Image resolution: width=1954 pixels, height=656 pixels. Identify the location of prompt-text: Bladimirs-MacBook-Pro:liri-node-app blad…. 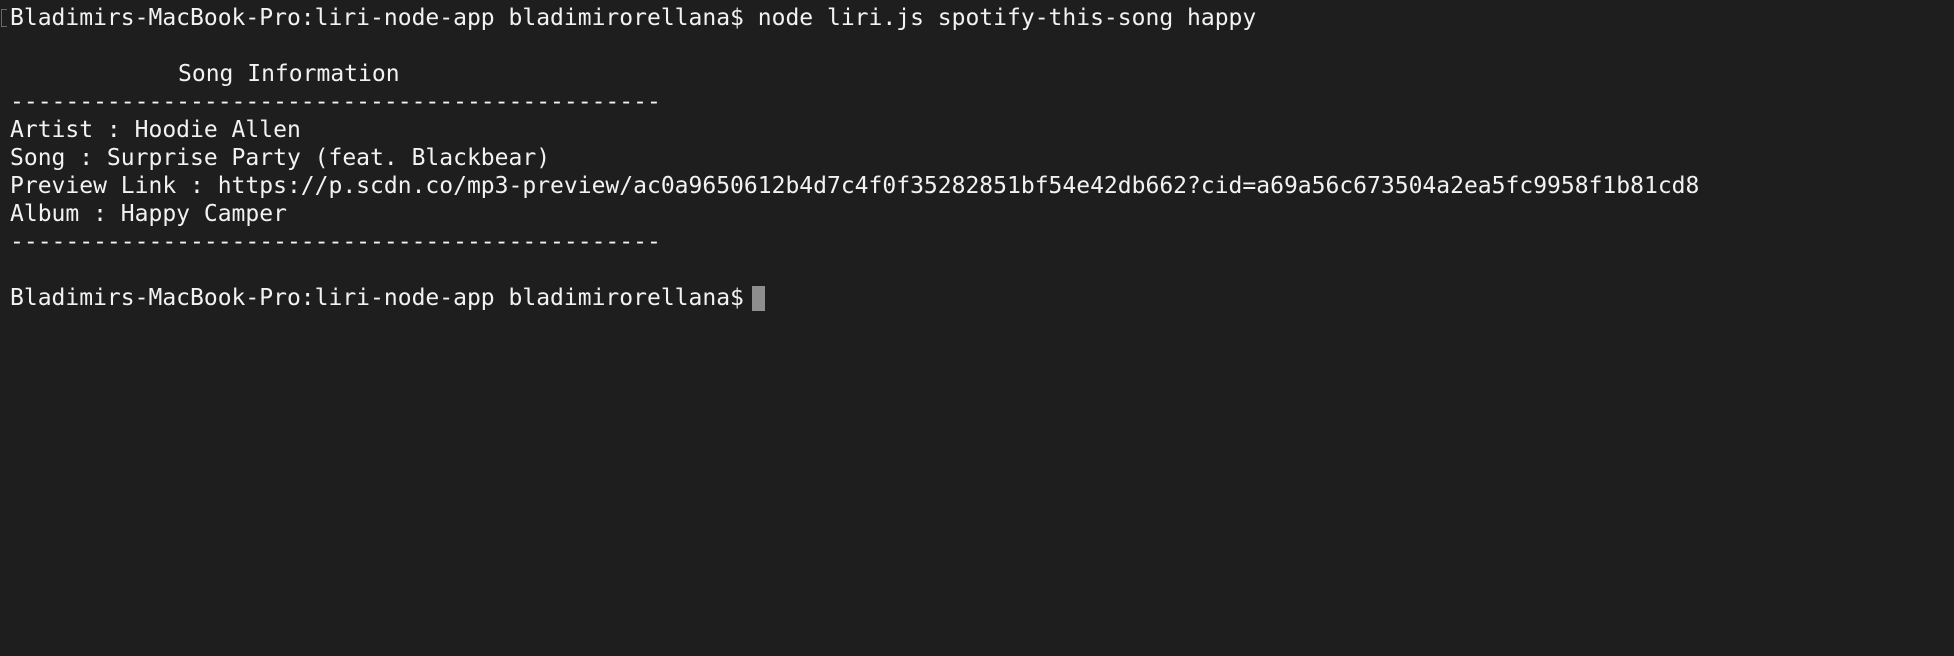
(377, 298).